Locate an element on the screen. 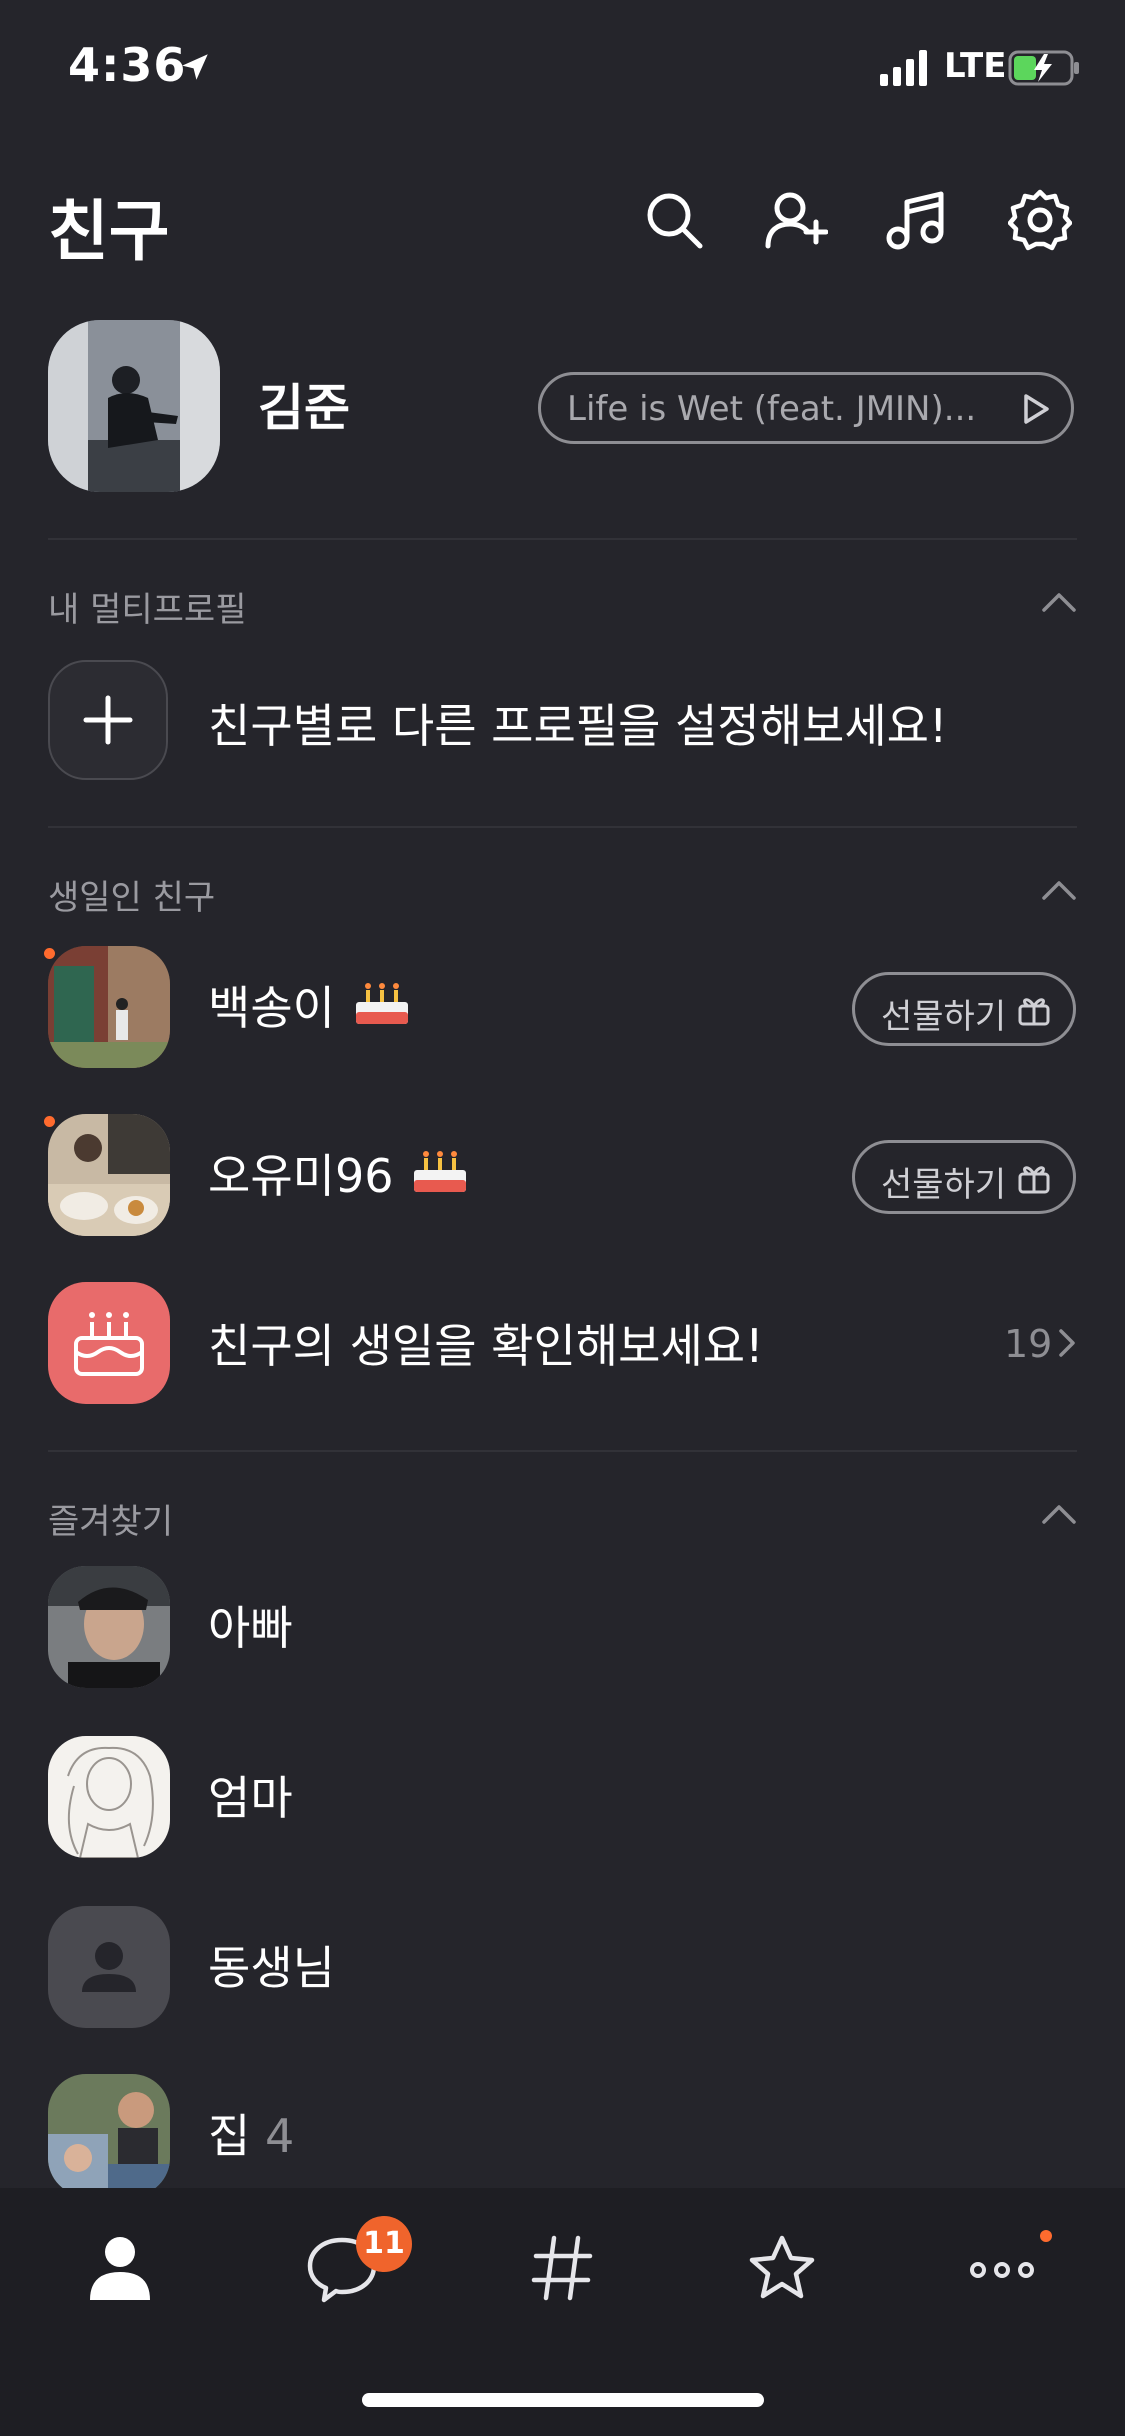 This screenshot has height=2436, width=1125. search-icon is located at coordinates (674, 220).